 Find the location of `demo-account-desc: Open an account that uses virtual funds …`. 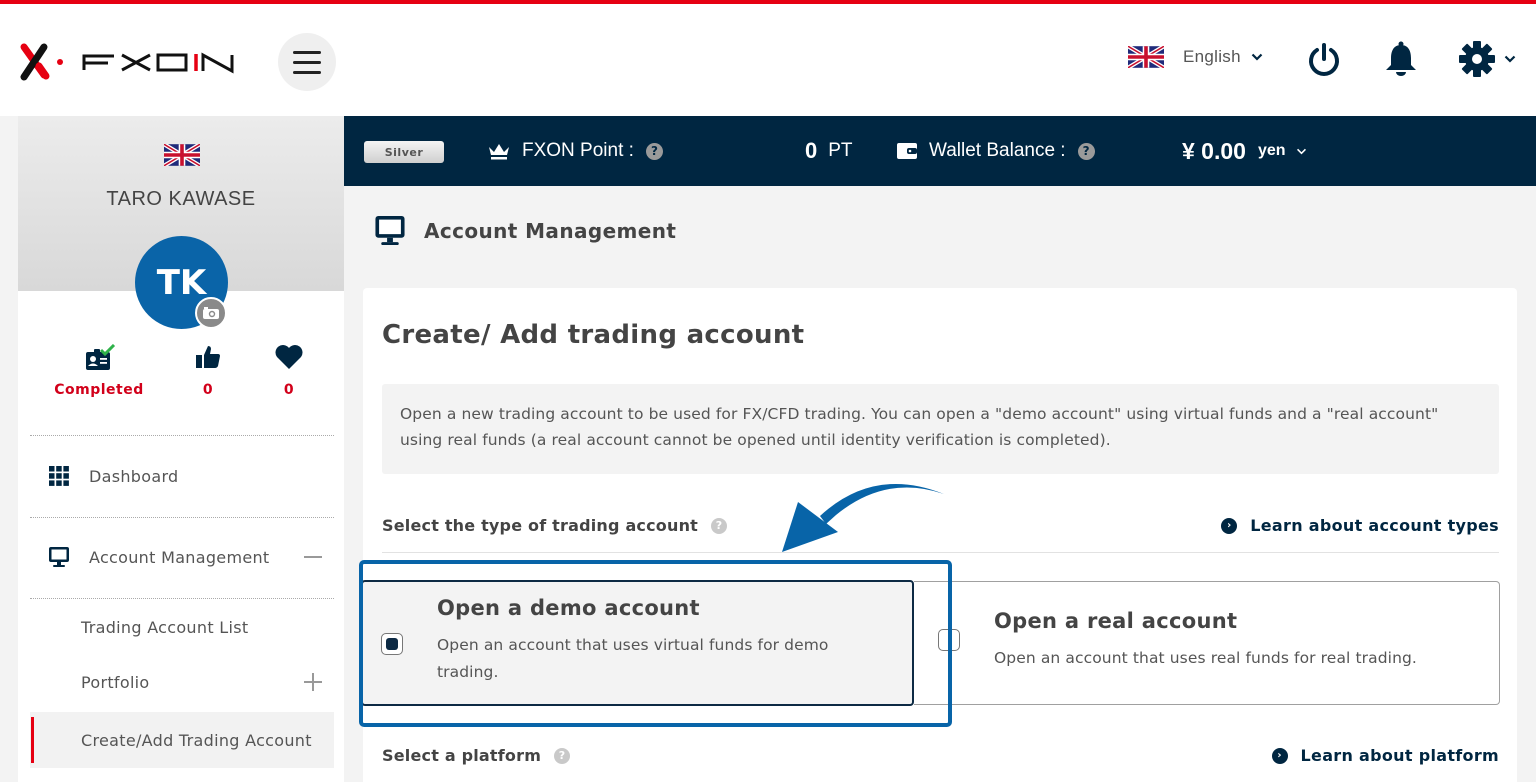

demo-account-desc: Open an account that uses virtual funds … is located at coordinates (633, 658).